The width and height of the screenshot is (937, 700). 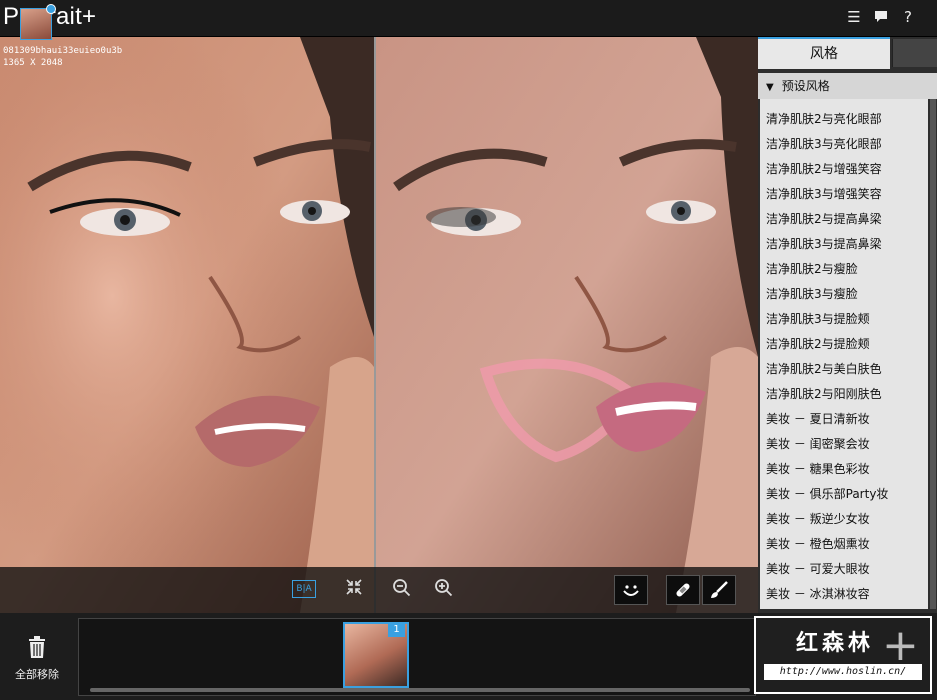 I want to click on remove-all-button: 全部移除, so click(x=37, y=651).